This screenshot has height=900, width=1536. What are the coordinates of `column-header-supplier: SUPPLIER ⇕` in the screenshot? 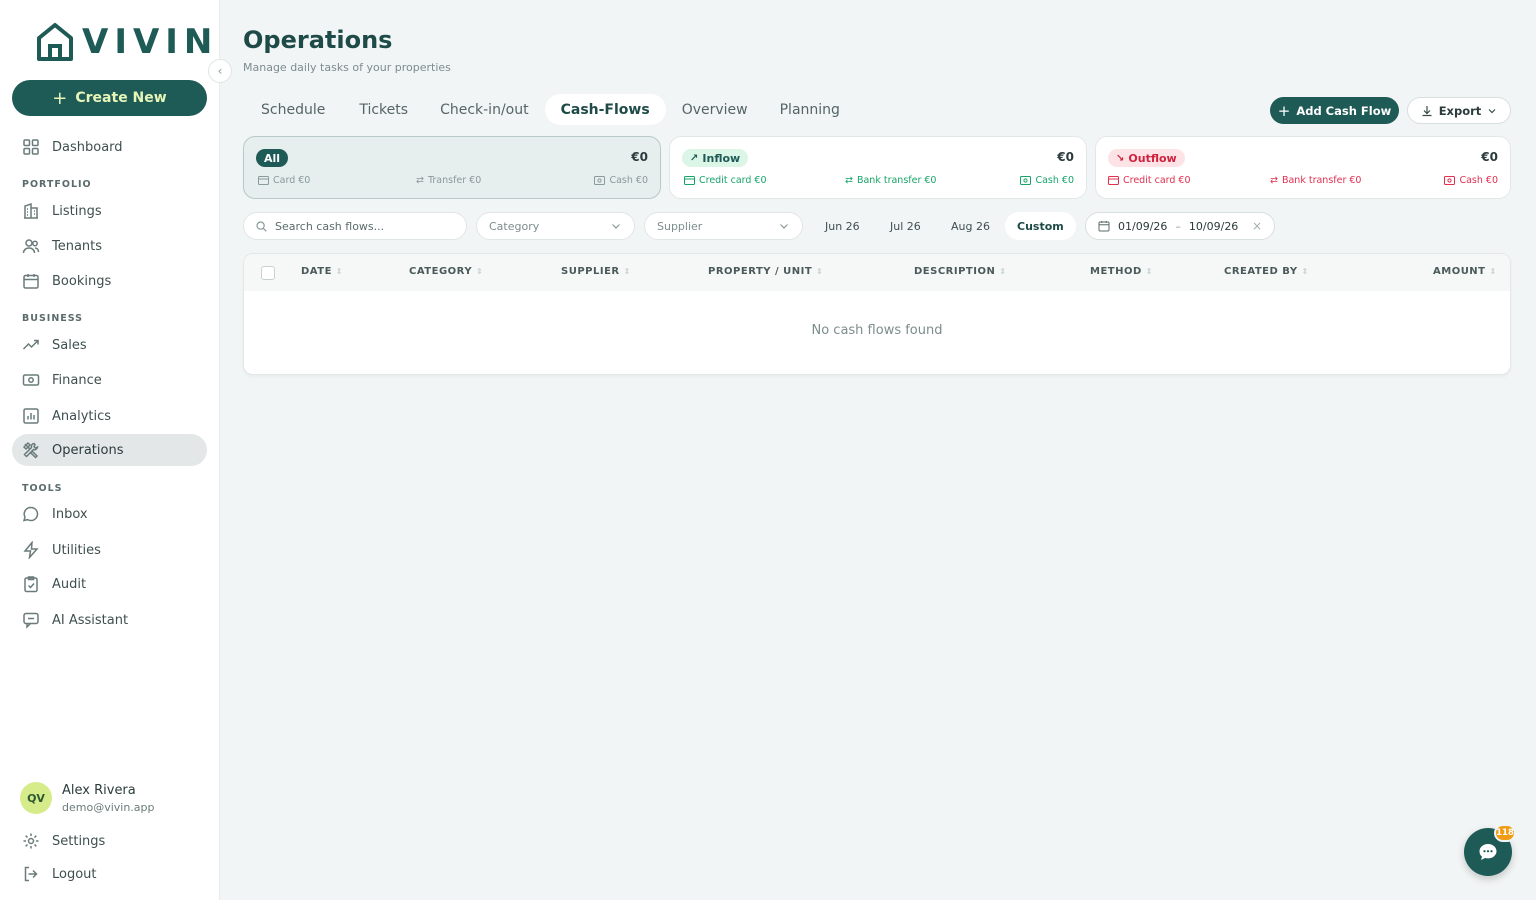 It's located at (596, 271).